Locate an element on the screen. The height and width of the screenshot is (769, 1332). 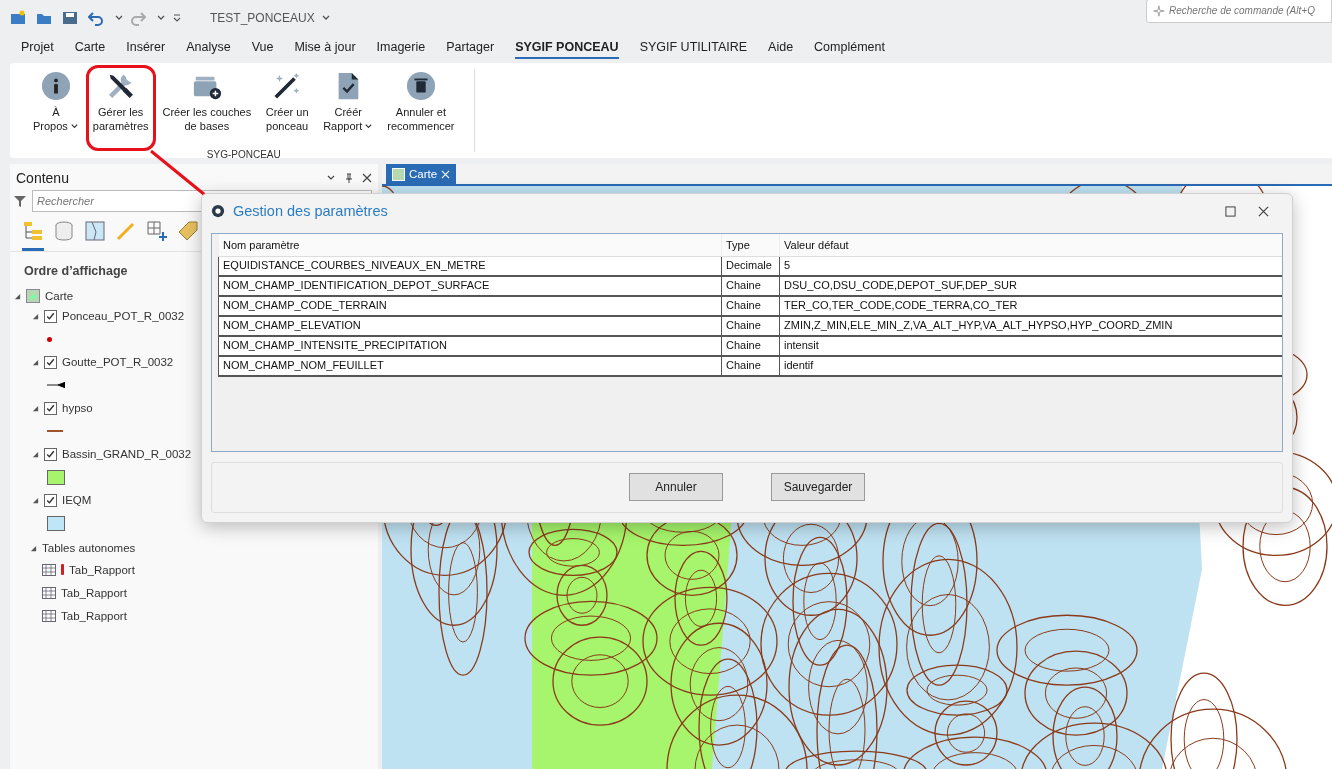
dialog-title: Gestion des paramètres is located at coordinates (311, 211).